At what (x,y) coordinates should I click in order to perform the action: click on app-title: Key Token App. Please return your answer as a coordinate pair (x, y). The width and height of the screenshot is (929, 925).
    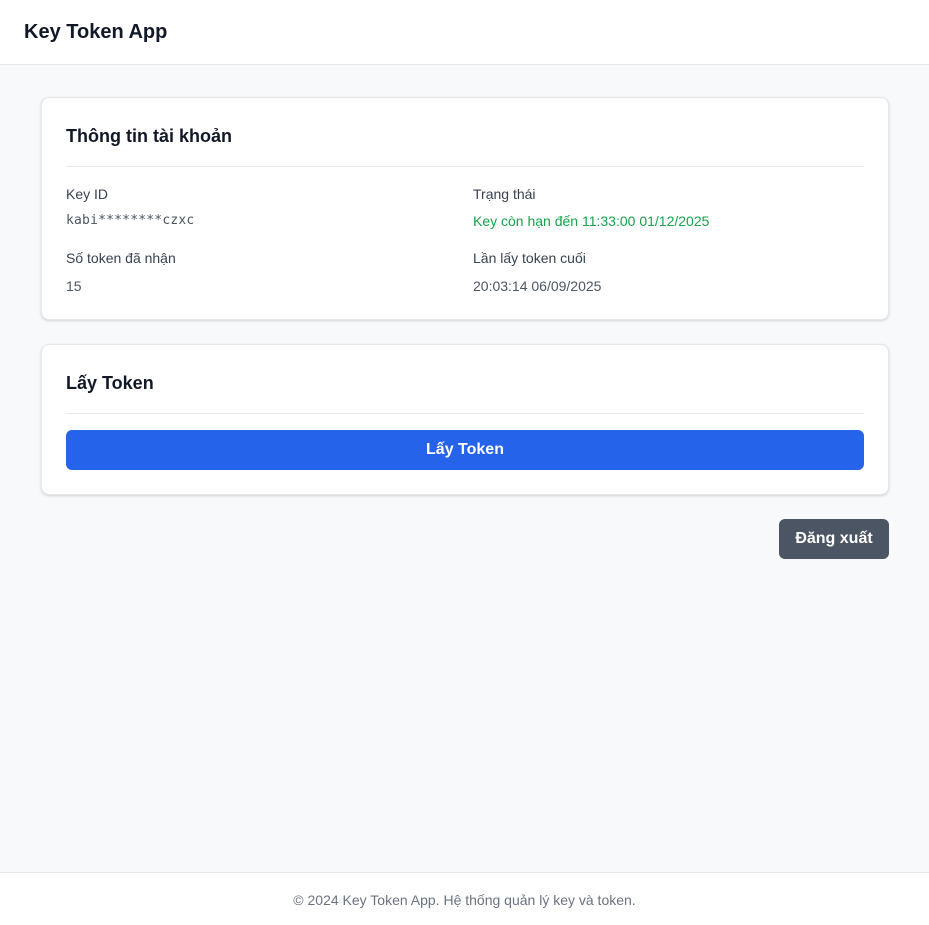
    Looking at the image, I should click on (96, 32).